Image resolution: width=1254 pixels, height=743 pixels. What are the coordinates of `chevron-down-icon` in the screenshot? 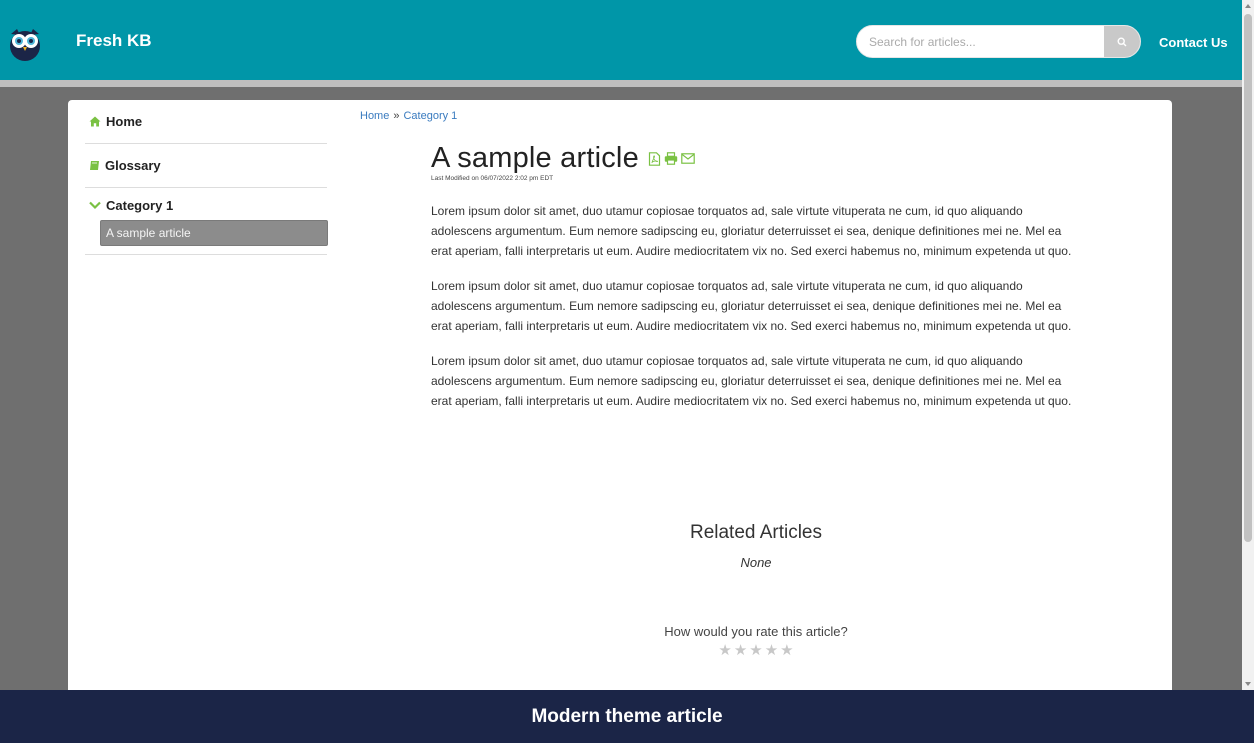 It's located at (95, 205).